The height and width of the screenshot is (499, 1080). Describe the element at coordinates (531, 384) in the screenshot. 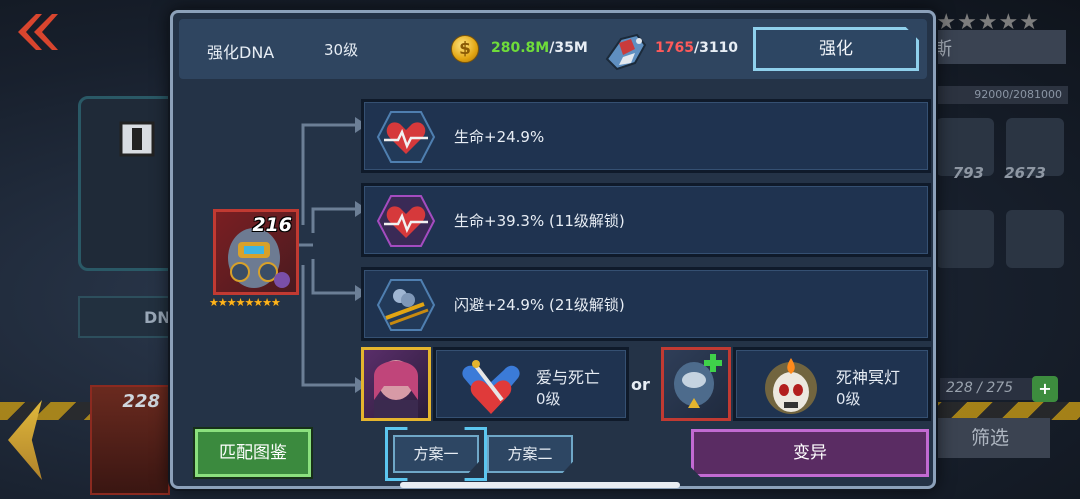

I see `combo-item-panel-left: 爱与死亡 0级` at that location.